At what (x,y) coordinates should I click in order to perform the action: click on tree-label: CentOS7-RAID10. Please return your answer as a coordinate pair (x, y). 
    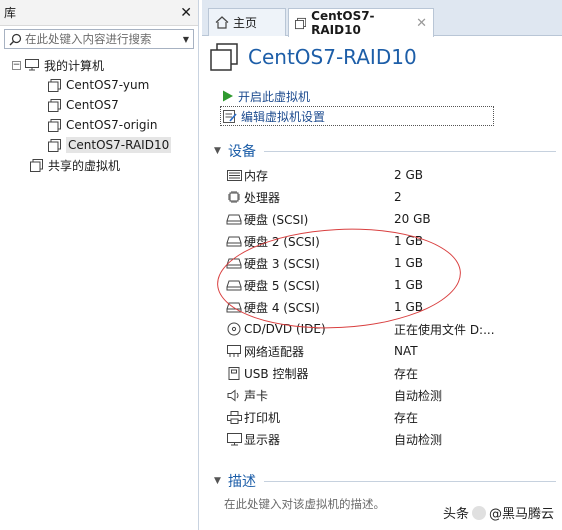
    Looking at the image, I should click on (119, 145).